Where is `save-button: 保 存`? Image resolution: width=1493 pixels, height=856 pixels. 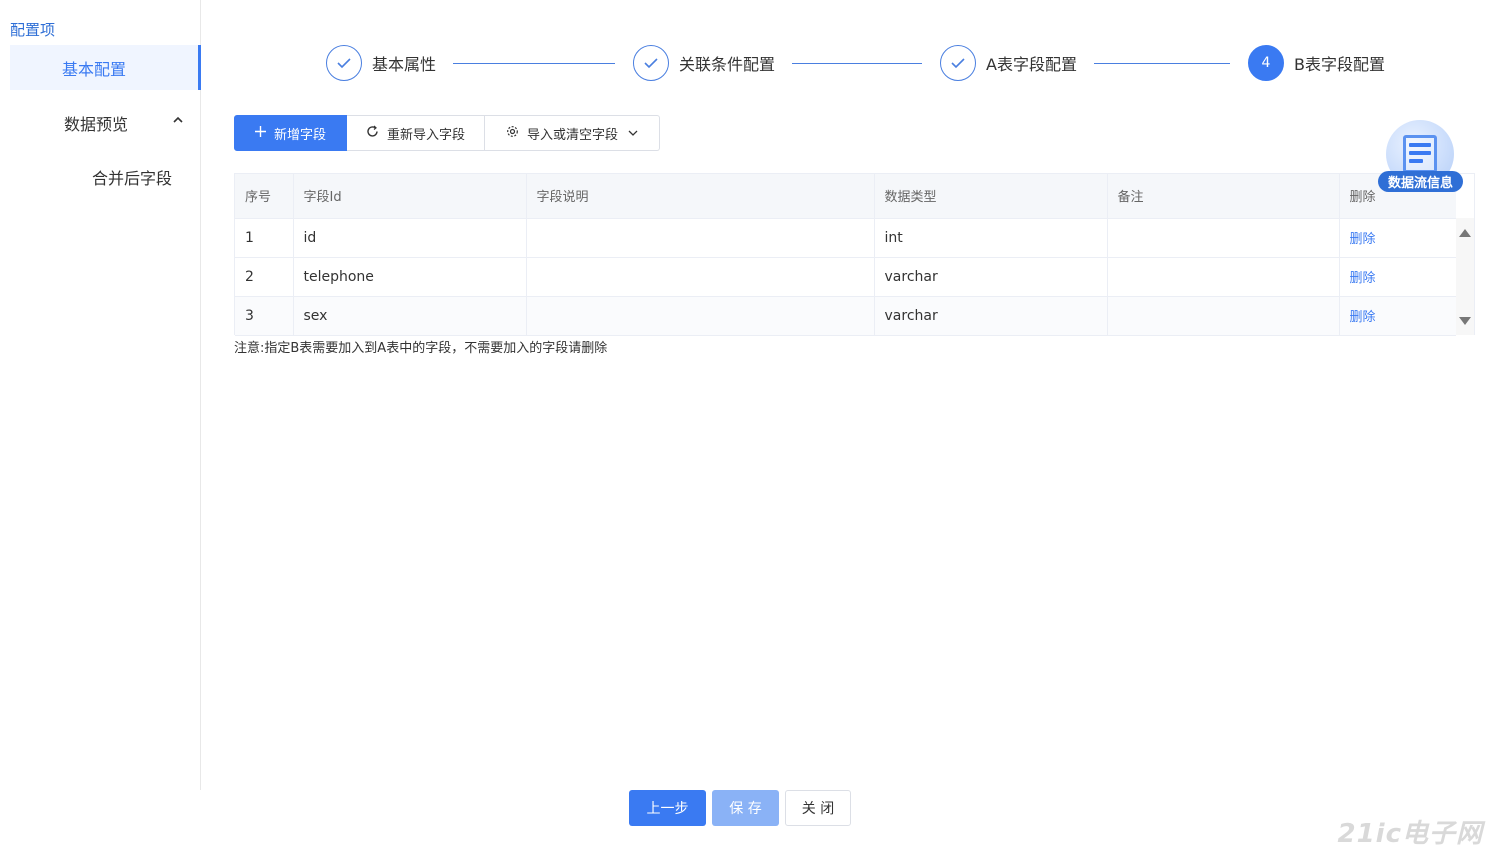
save-button: 保 存 is located at coordinates (745, 808).